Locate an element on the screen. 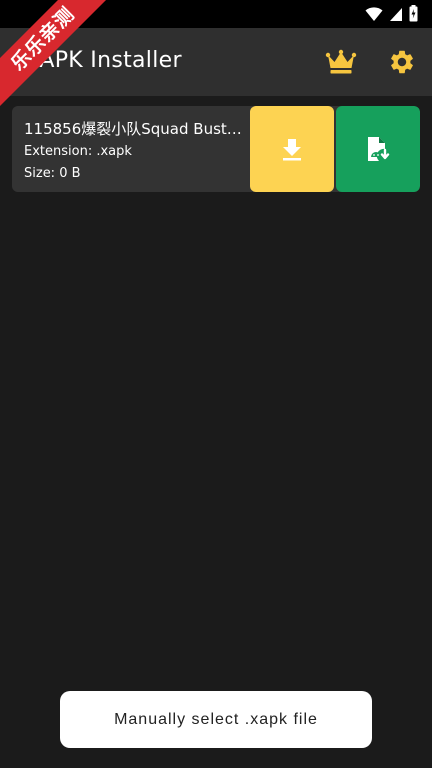 This screenshot has width=432, height=768. settings-button is located at coordinates (402, 62).